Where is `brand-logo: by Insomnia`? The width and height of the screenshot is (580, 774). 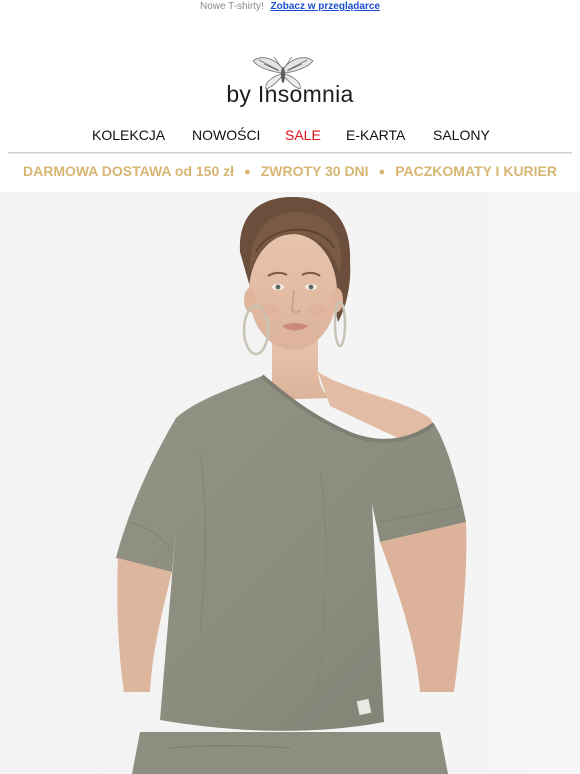 brand-logo: by Insomnia is located at coordinates (290, 85).